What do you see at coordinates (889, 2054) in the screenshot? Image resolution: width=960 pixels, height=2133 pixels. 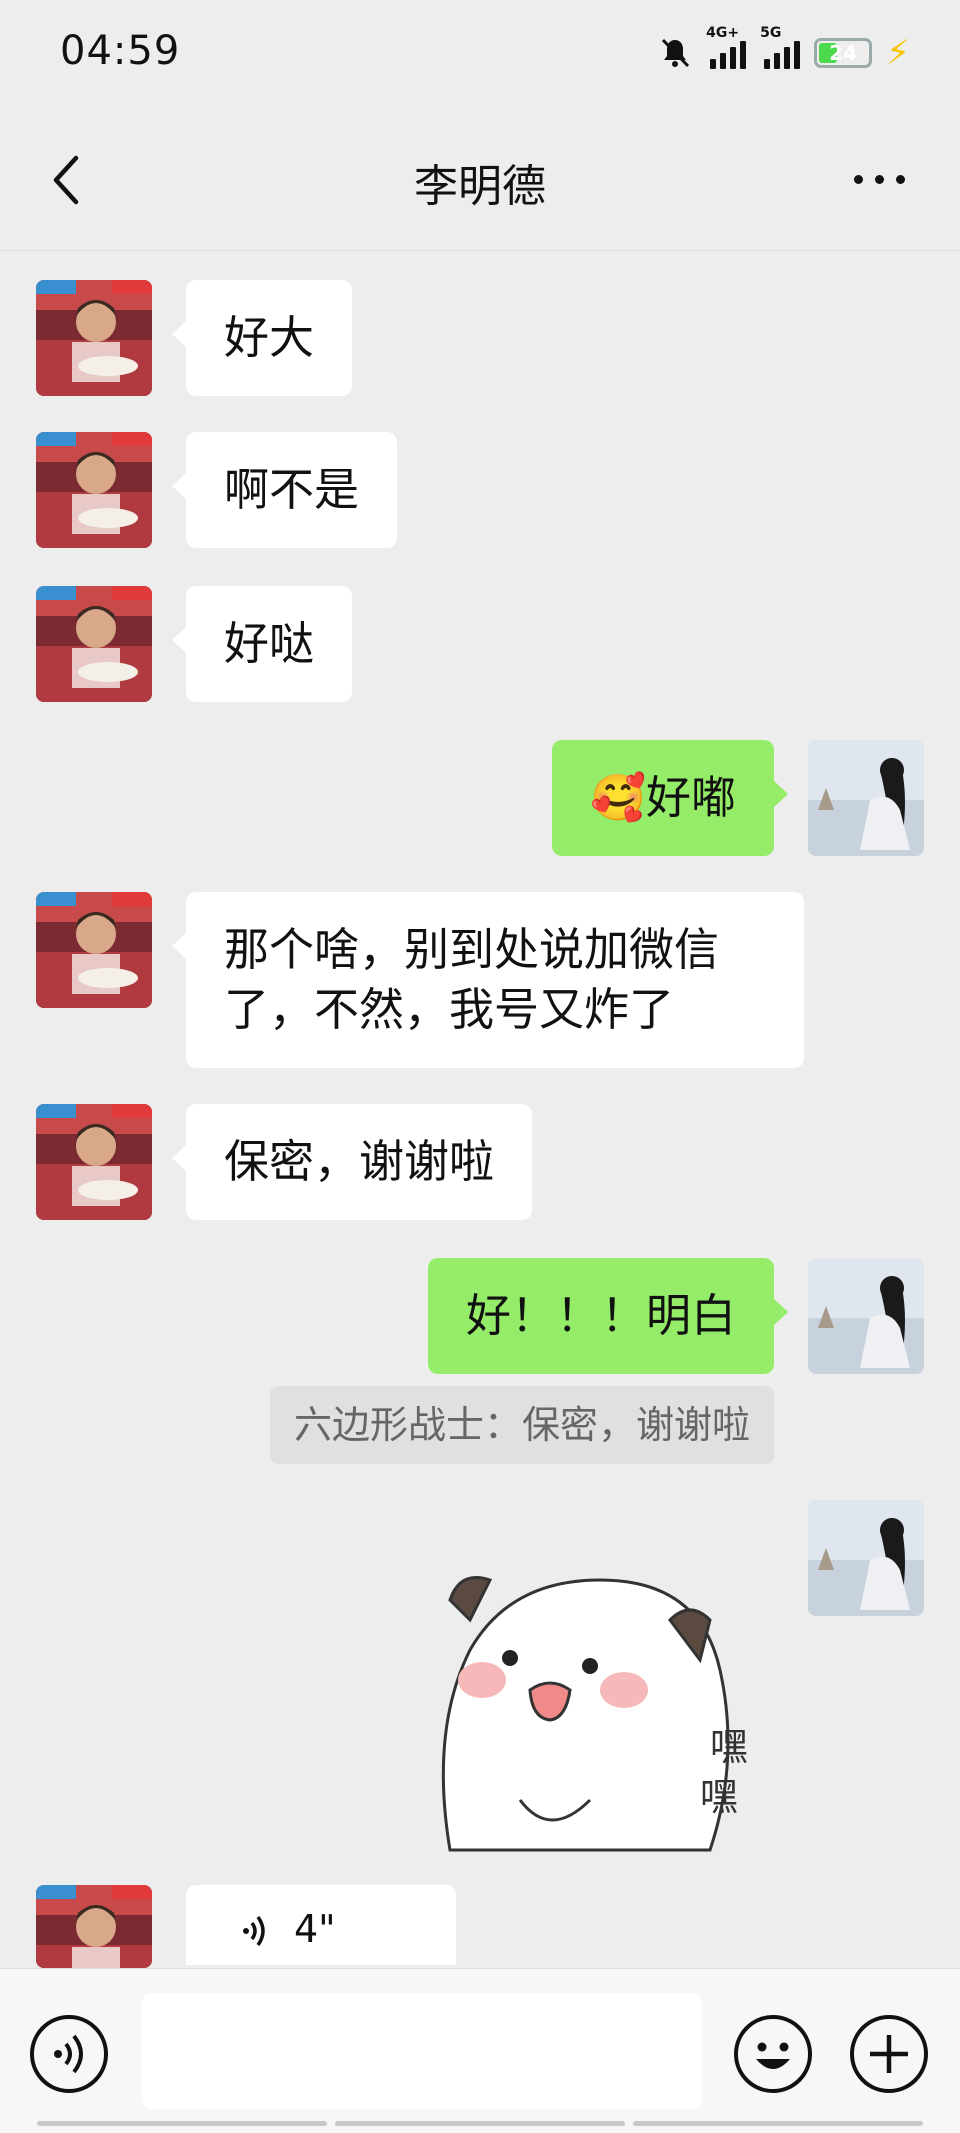 I see `plus-icon` at bounding box center [889, 2054].